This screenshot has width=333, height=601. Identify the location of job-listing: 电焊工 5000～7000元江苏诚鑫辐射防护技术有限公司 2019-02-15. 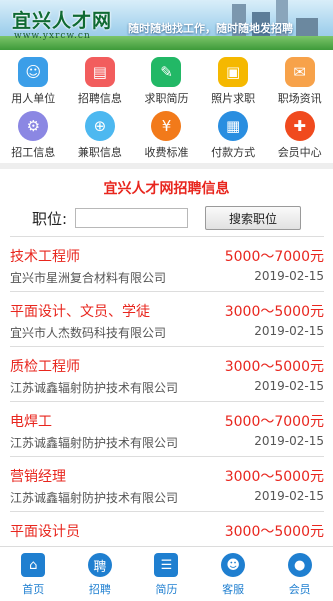
(167, 428).